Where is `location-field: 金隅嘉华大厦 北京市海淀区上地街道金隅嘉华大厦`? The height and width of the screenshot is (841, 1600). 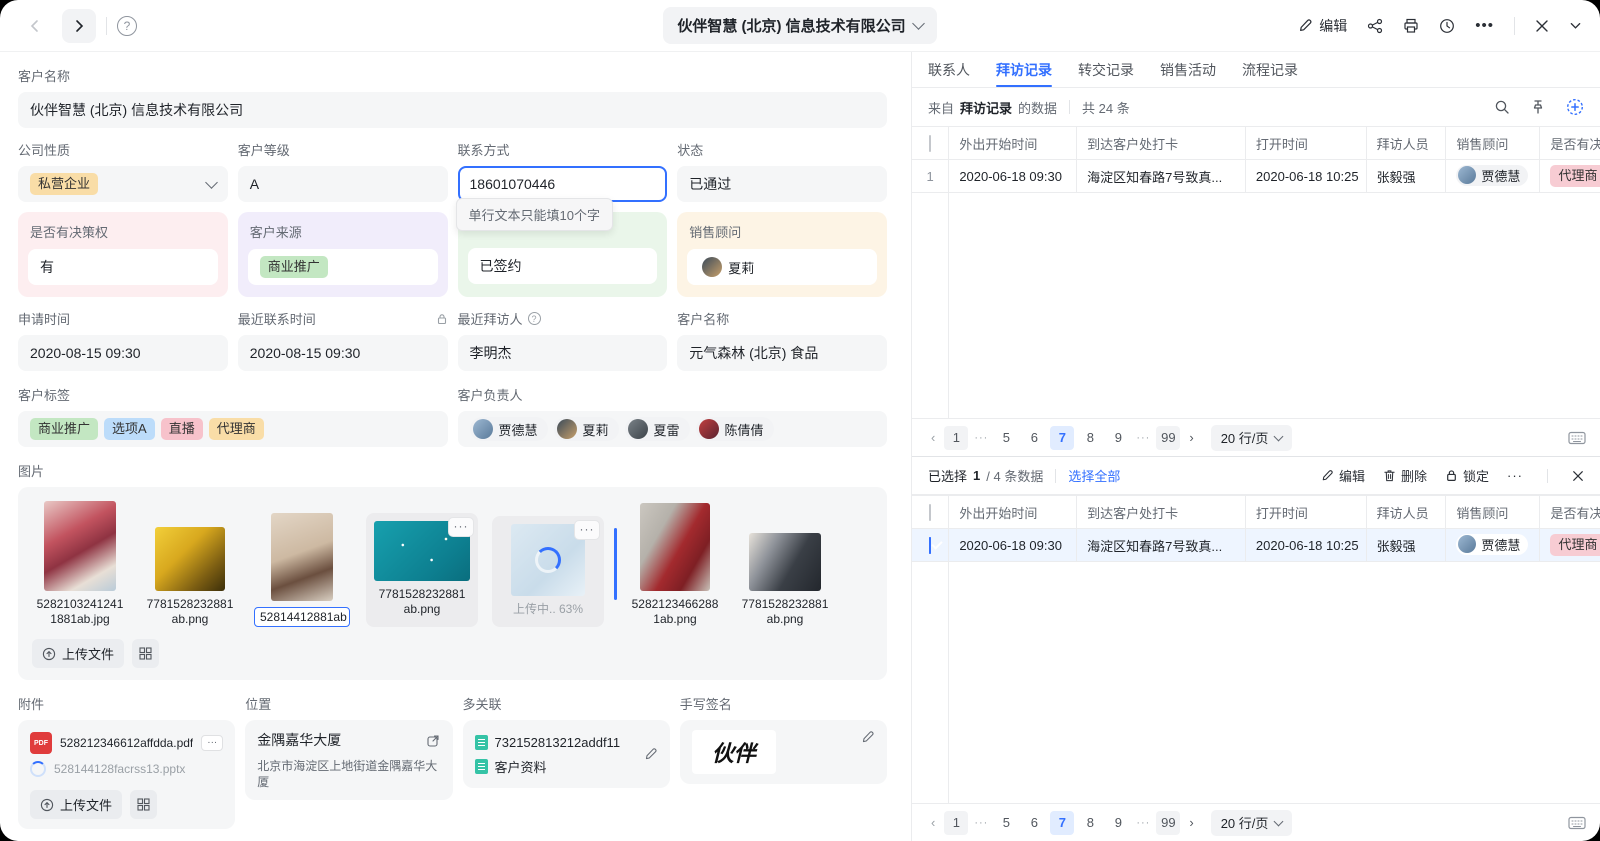
location-field: 金隅嘉华大厦 北京市海淀区上地街道金隅嘉华大厦 is located at coordinates (349, 760).